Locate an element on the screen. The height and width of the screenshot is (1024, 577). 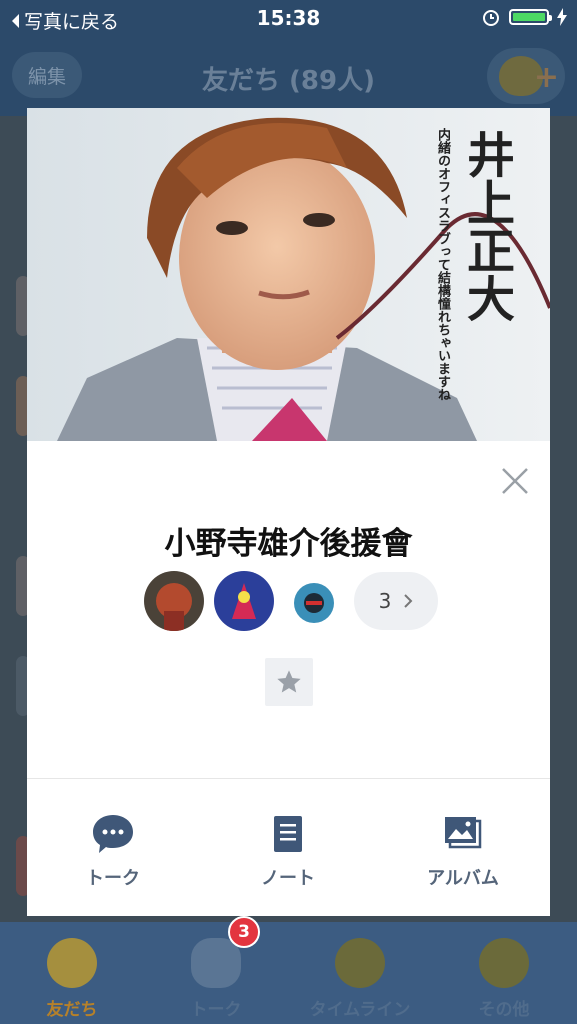
photo-title-text: 井上正大 is located at coordinates (486, 226).